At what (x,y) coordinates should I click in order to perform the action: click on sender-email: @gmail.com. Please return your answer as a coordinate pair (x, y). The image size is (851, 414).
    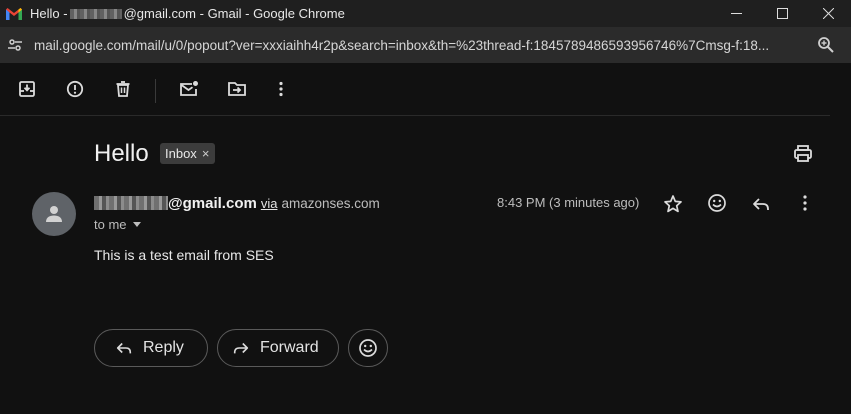
    Looking at the image, I should click on (212, 203).